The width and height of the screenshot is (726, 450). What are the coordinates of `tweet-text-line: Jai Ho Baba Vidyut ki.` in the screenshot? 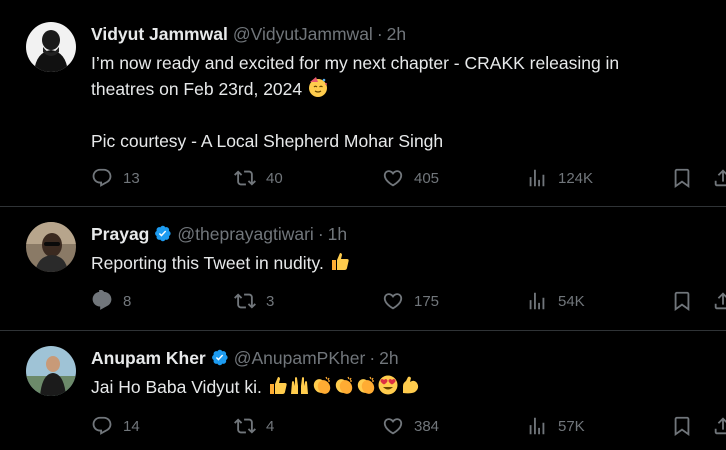 It's located at (176, 387).